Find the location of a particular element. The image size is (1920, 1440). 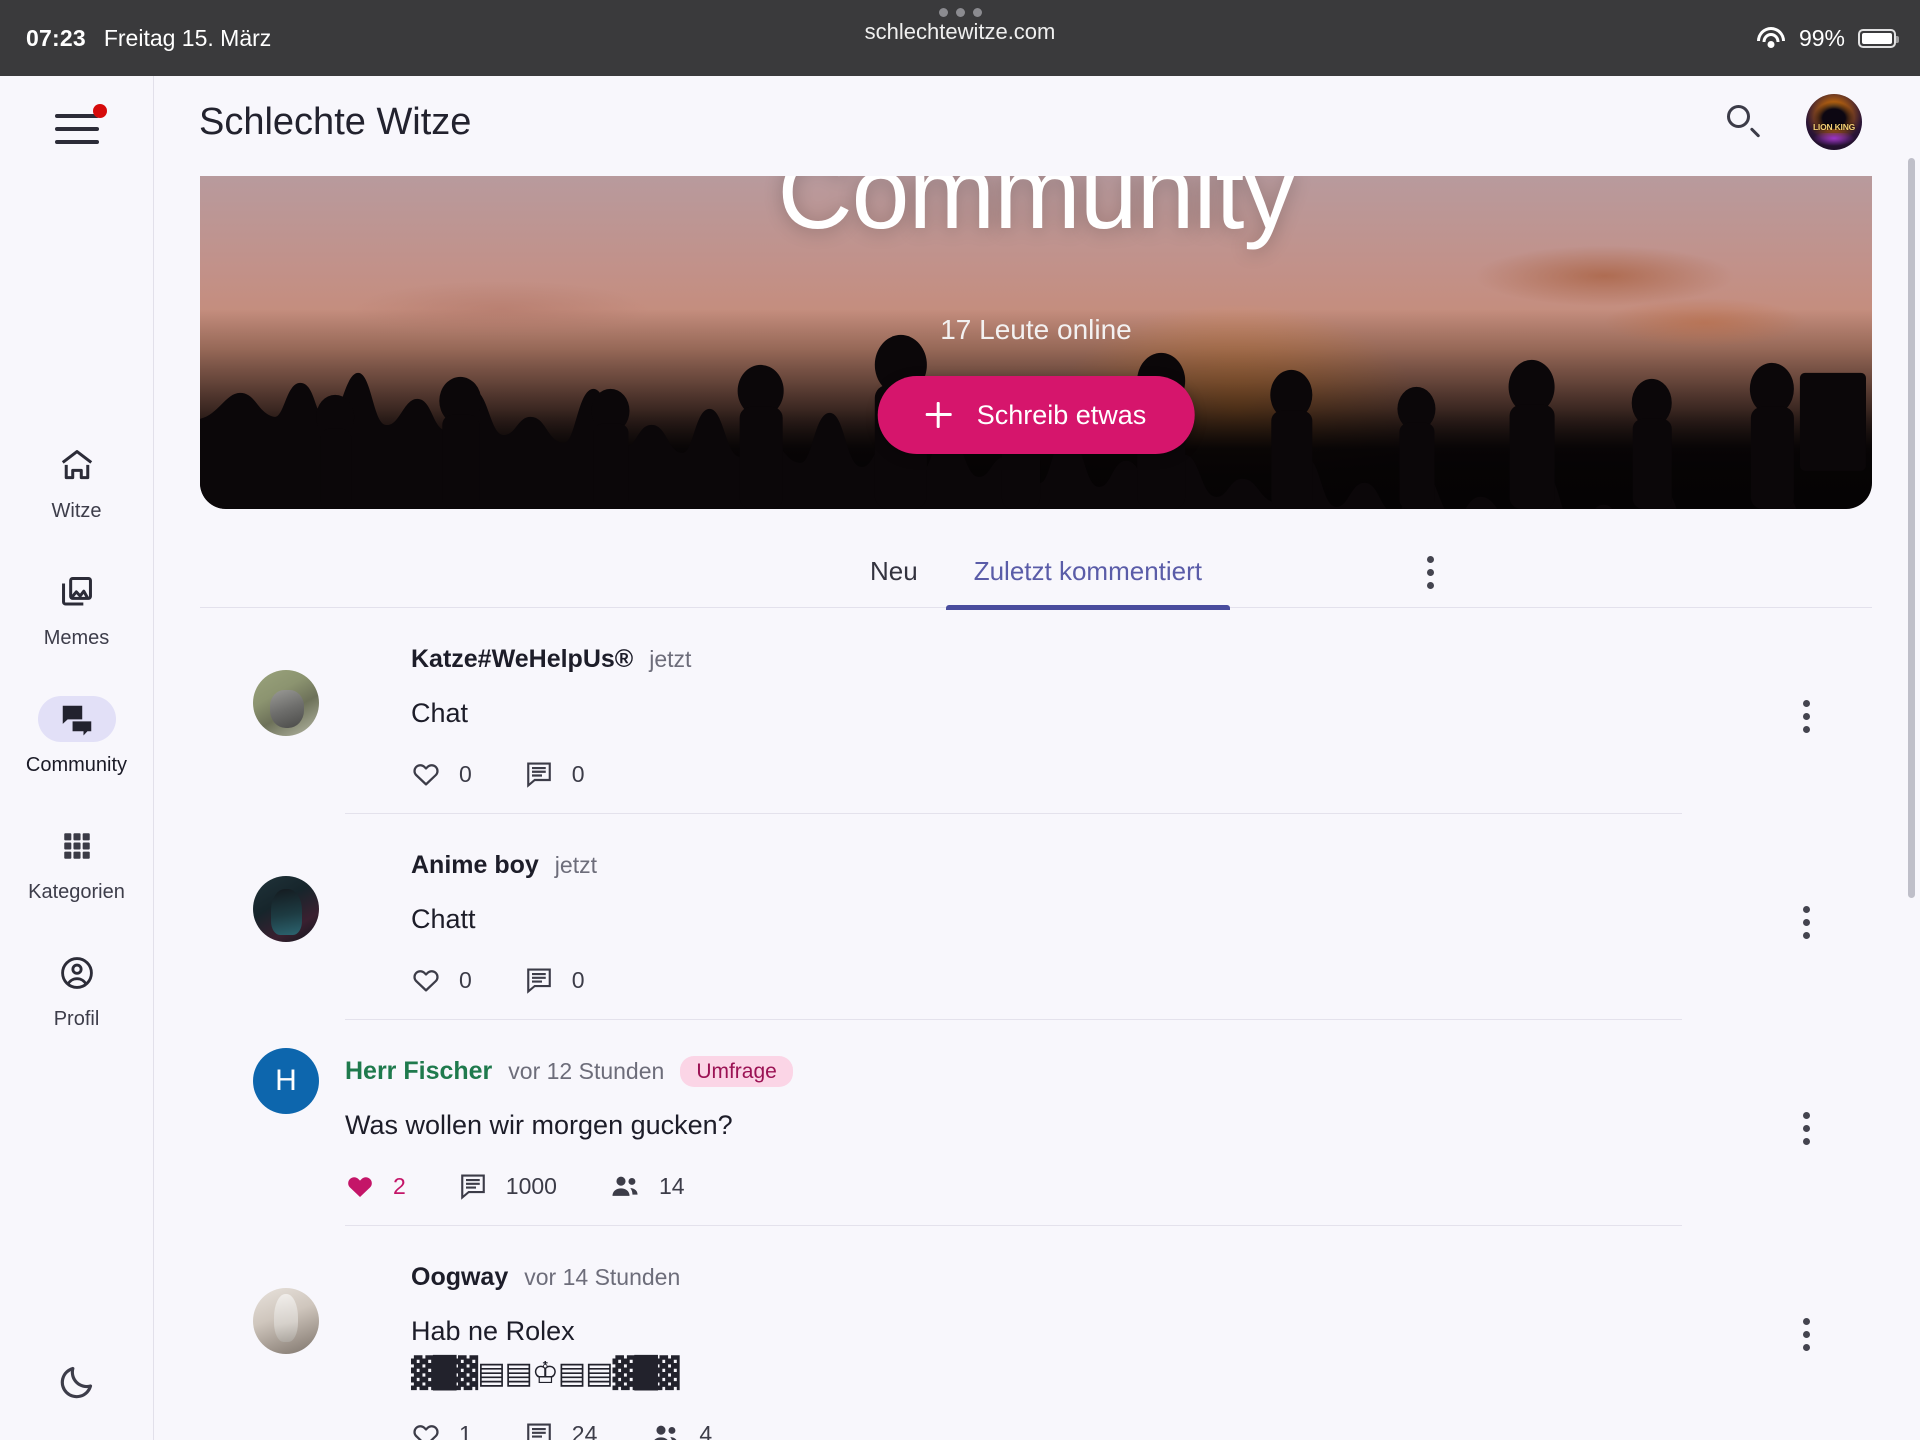

post-stats: 1 24 4 is located at coordinates (1046, 1429).